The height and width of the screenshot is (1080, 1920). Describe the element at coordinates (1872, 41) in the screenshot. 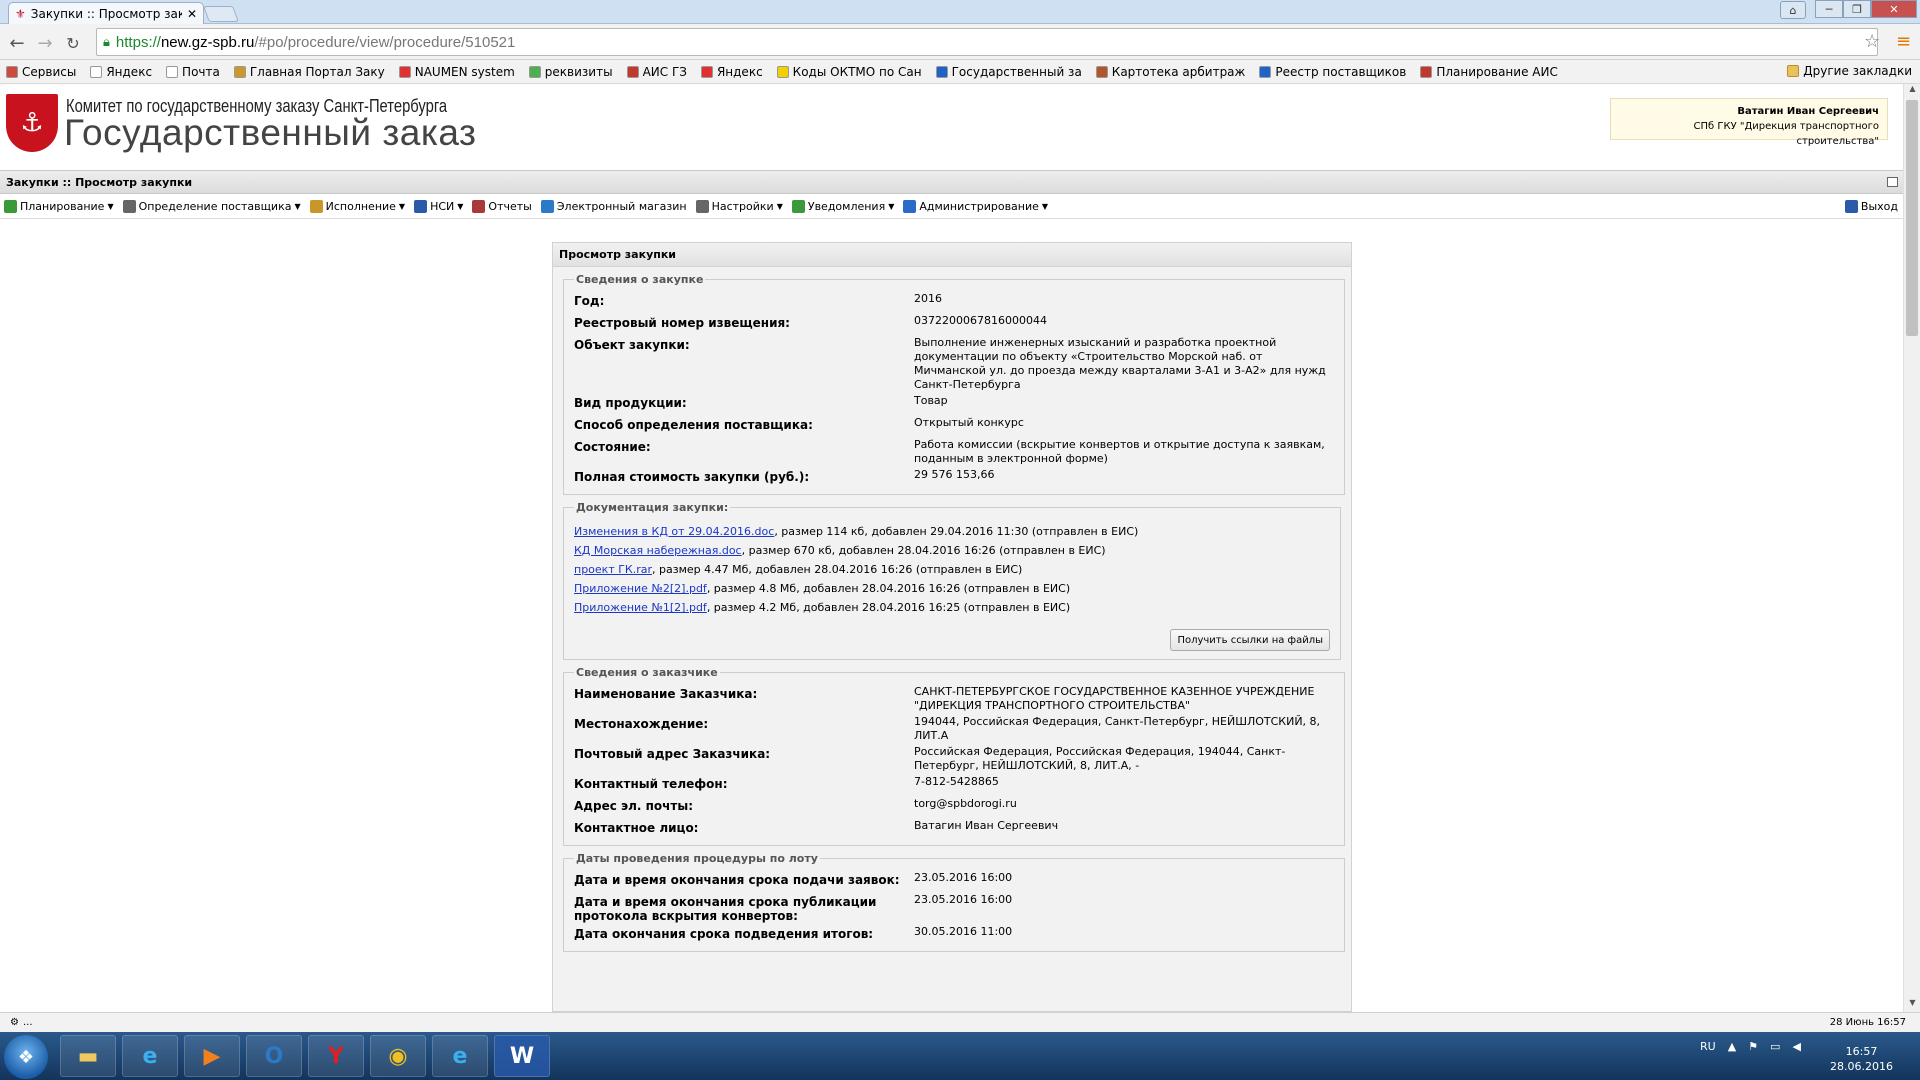

I see `bookmark-star-icon: ☆` at that location.